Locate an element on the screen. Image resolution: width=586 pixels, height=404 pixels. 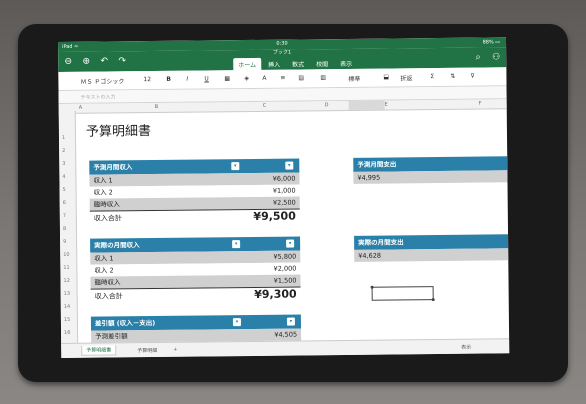
predicted-expense-header-label: 予測月間支出 is located at coordinates (377, 164).